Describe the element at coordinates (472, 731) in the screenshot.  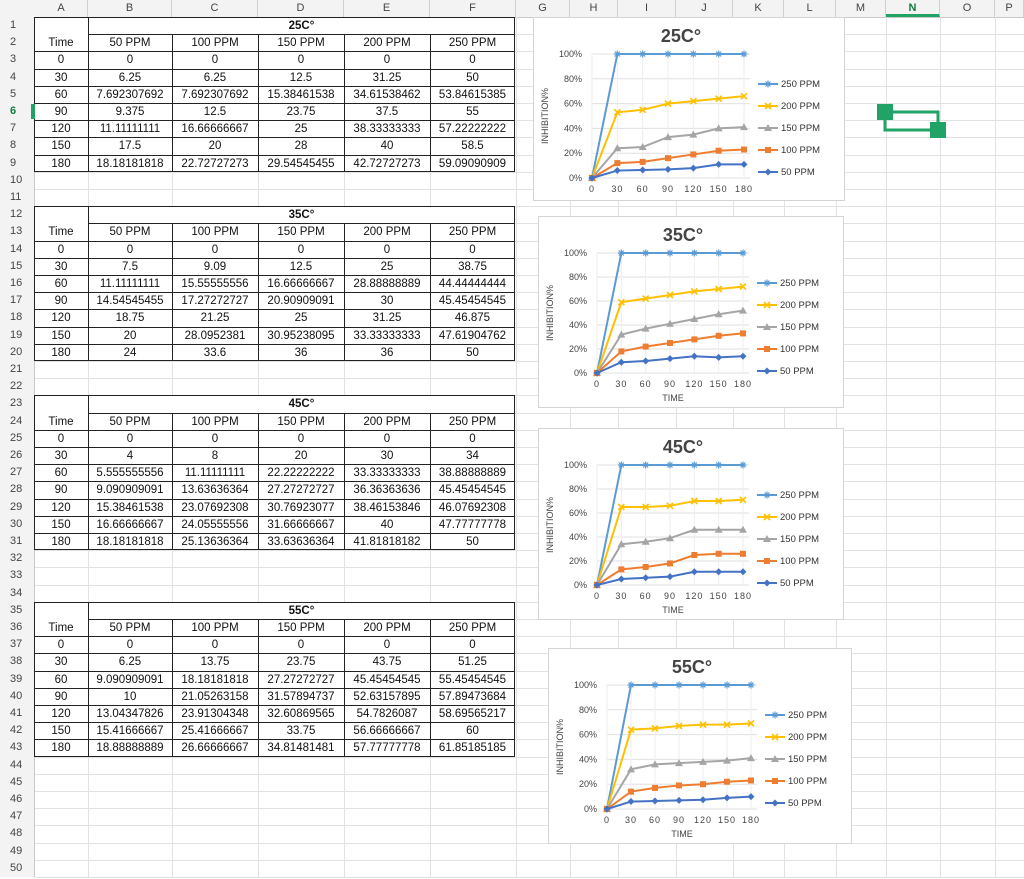
I see `table-cell: 60` at that location.